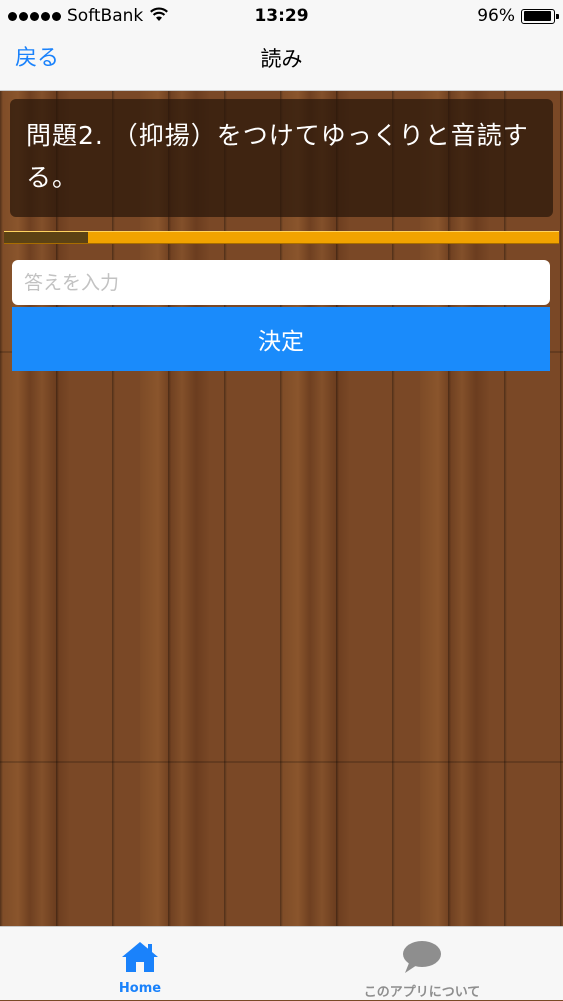 Image resolution: width=563 pixels, height=1001 pixels. I want to click on tab-home-label: Home, so click(140, 988).